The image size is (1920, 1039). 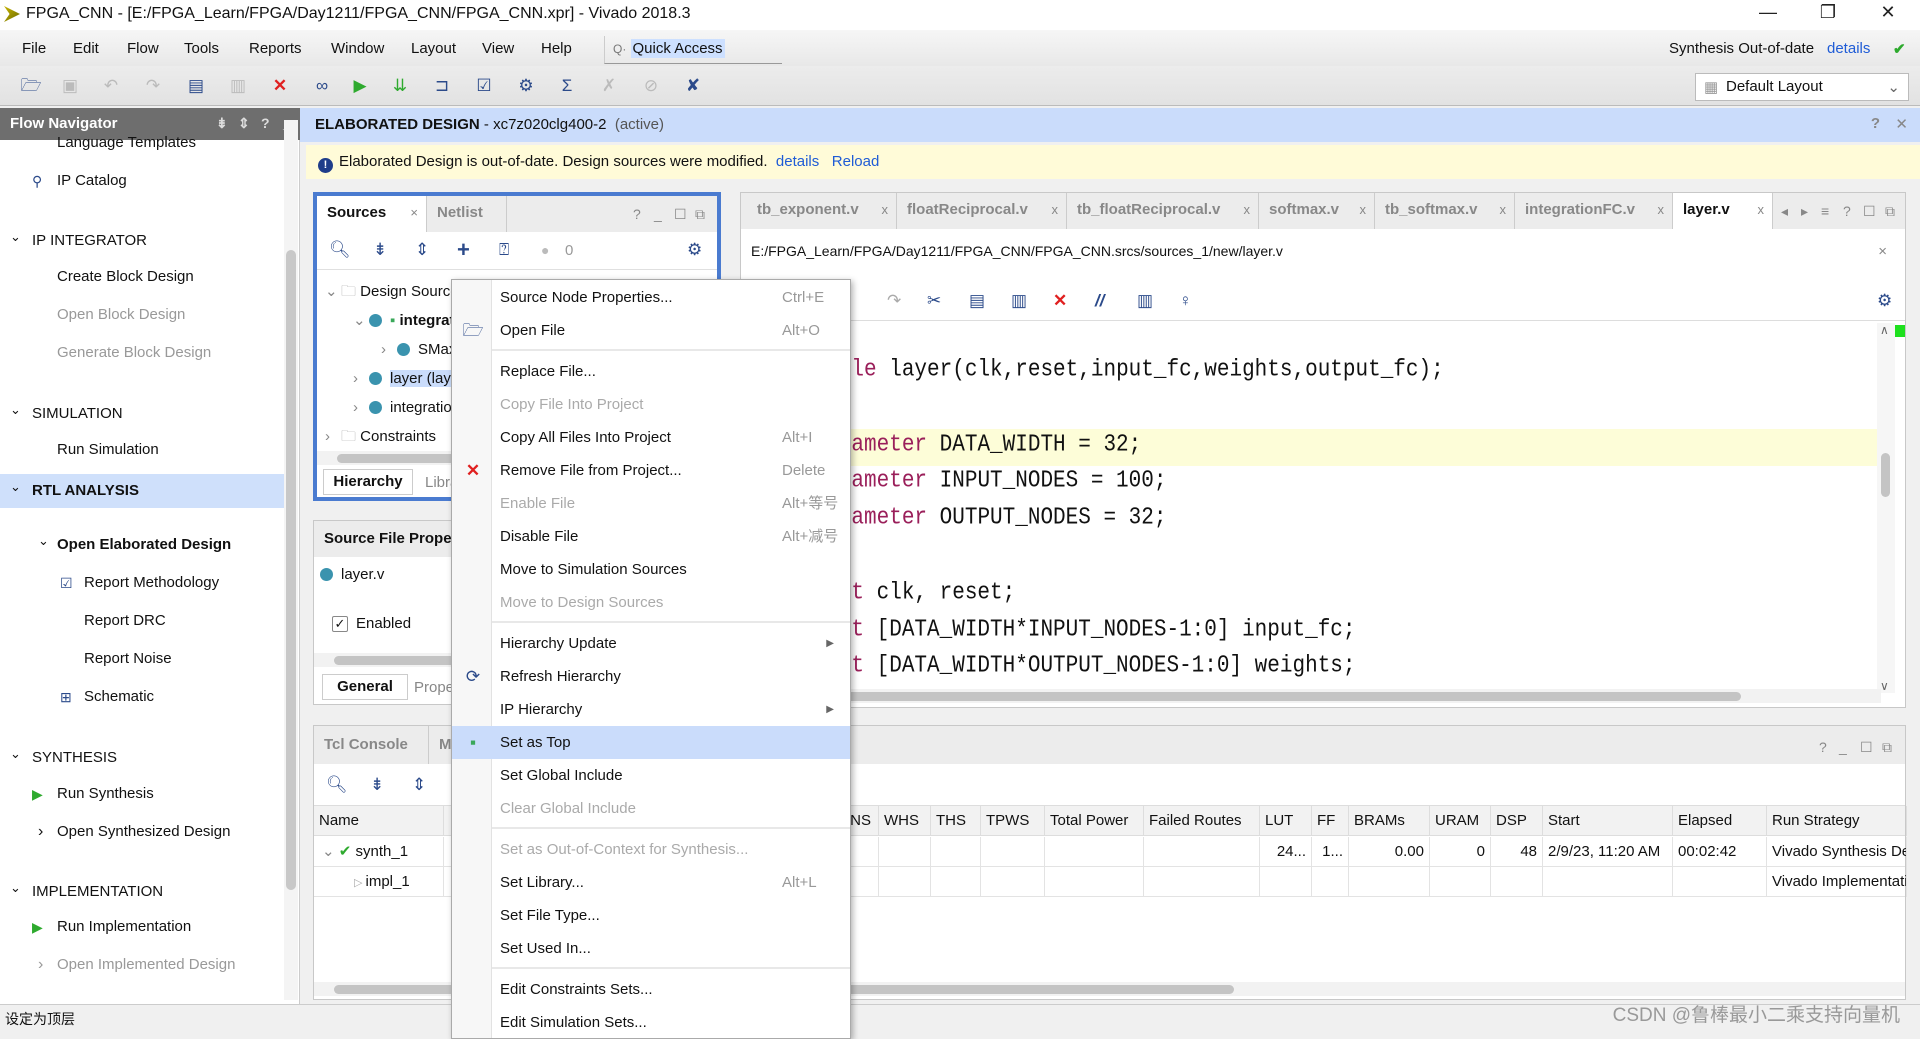 I want to click on menu-item: ✕ Remove File from Project... Delete, so click(x=651, y=470).